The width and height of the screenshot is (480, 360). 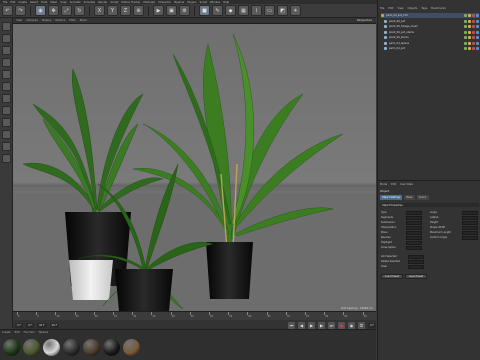 What do you see at coordinates (409, 197) in the screenshot?
I see `attribute-tab: Basic` at bounding box center [409, 197].